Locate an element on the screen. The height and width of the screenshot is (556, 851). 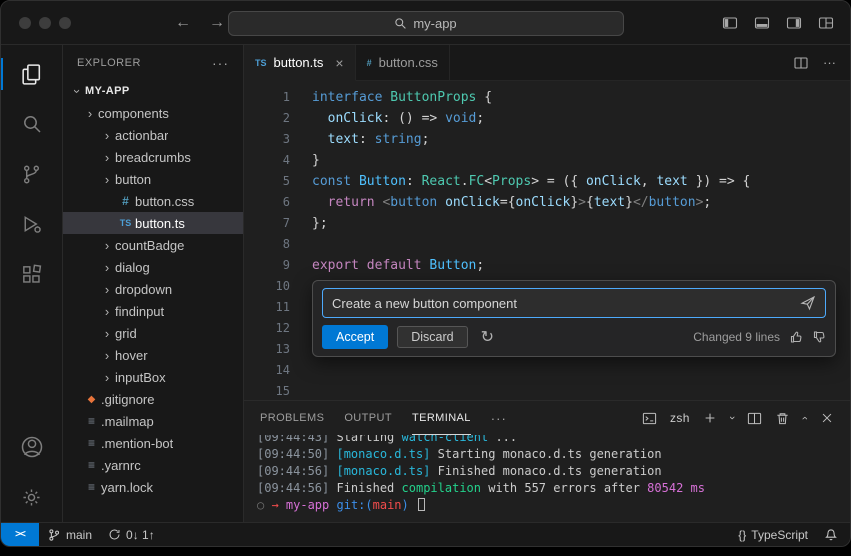
split-terminal-icon is located at coordinates (754, 418).